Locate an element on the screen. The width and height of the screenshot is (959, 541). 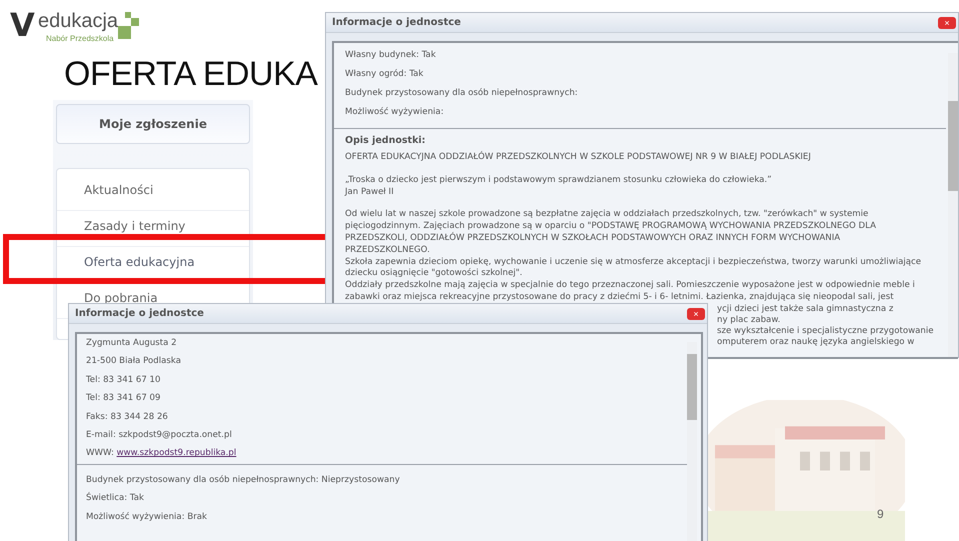
text-fragment: omputerem oraz naukę języka angielskiego w is located at coordinates (816, 342).